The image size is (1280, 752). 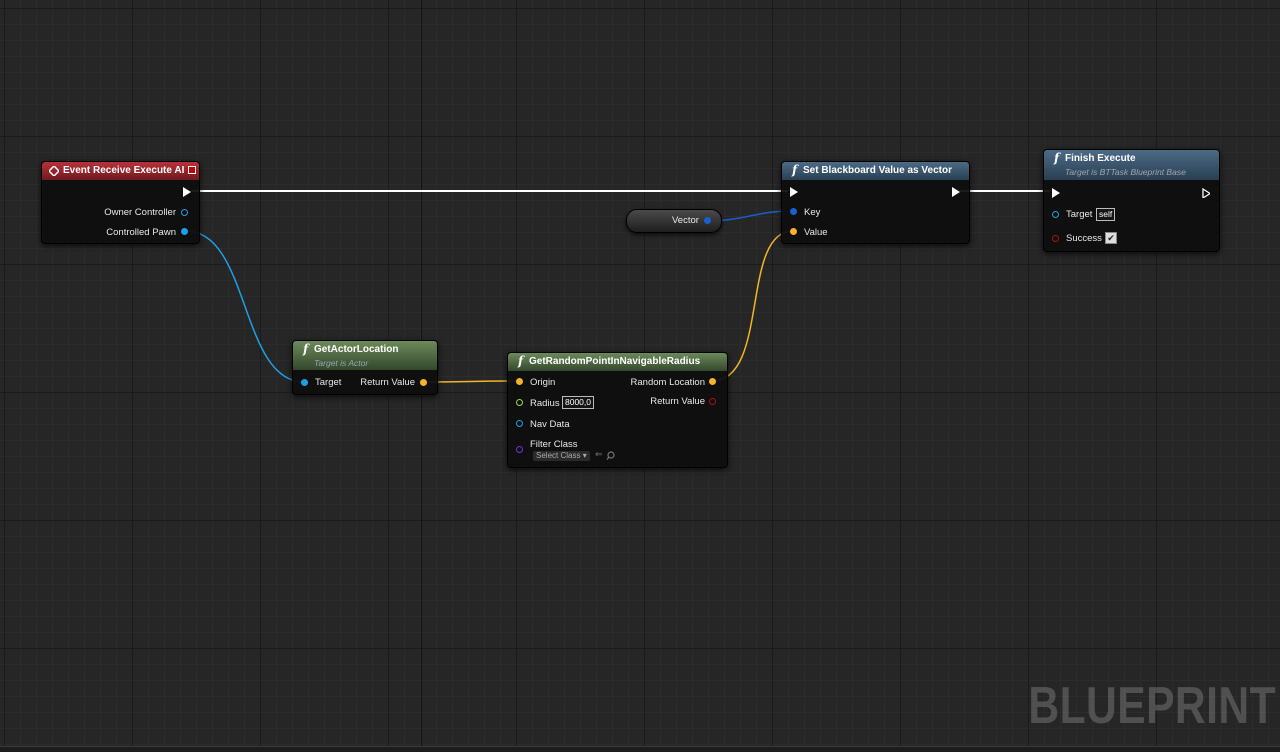 What do you see at coordinates (1106, 214) in the screenshot?
I see `target-value-box: self` at bounding box center [1106, 214].